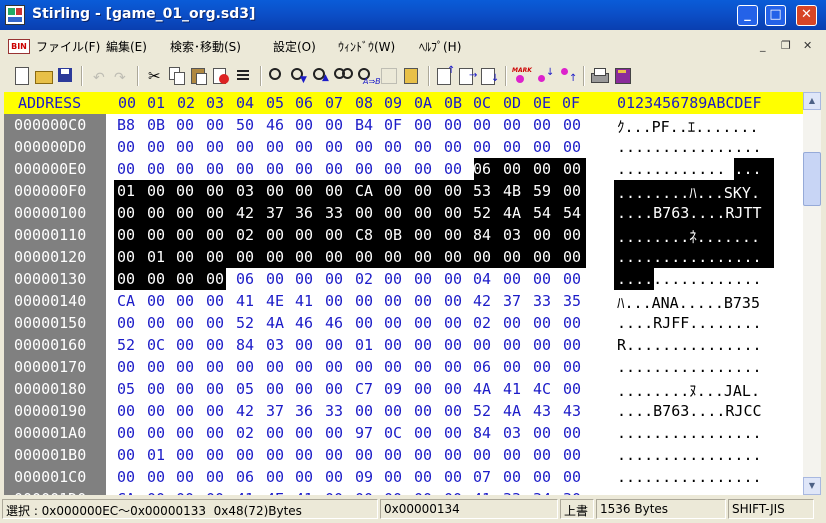 The height and width of the screenshot is (523, 826). What do you see at coordinates (388, 75) in the screenshot?
I see `find-text-icon` at bounding box center [388, 75].